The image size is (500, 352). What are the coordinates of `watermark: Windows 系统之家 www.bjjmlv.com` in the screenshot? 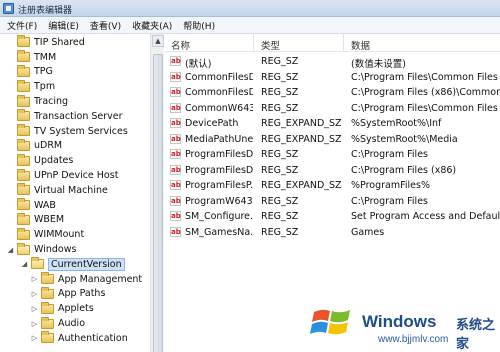 It's located at (405, 326).